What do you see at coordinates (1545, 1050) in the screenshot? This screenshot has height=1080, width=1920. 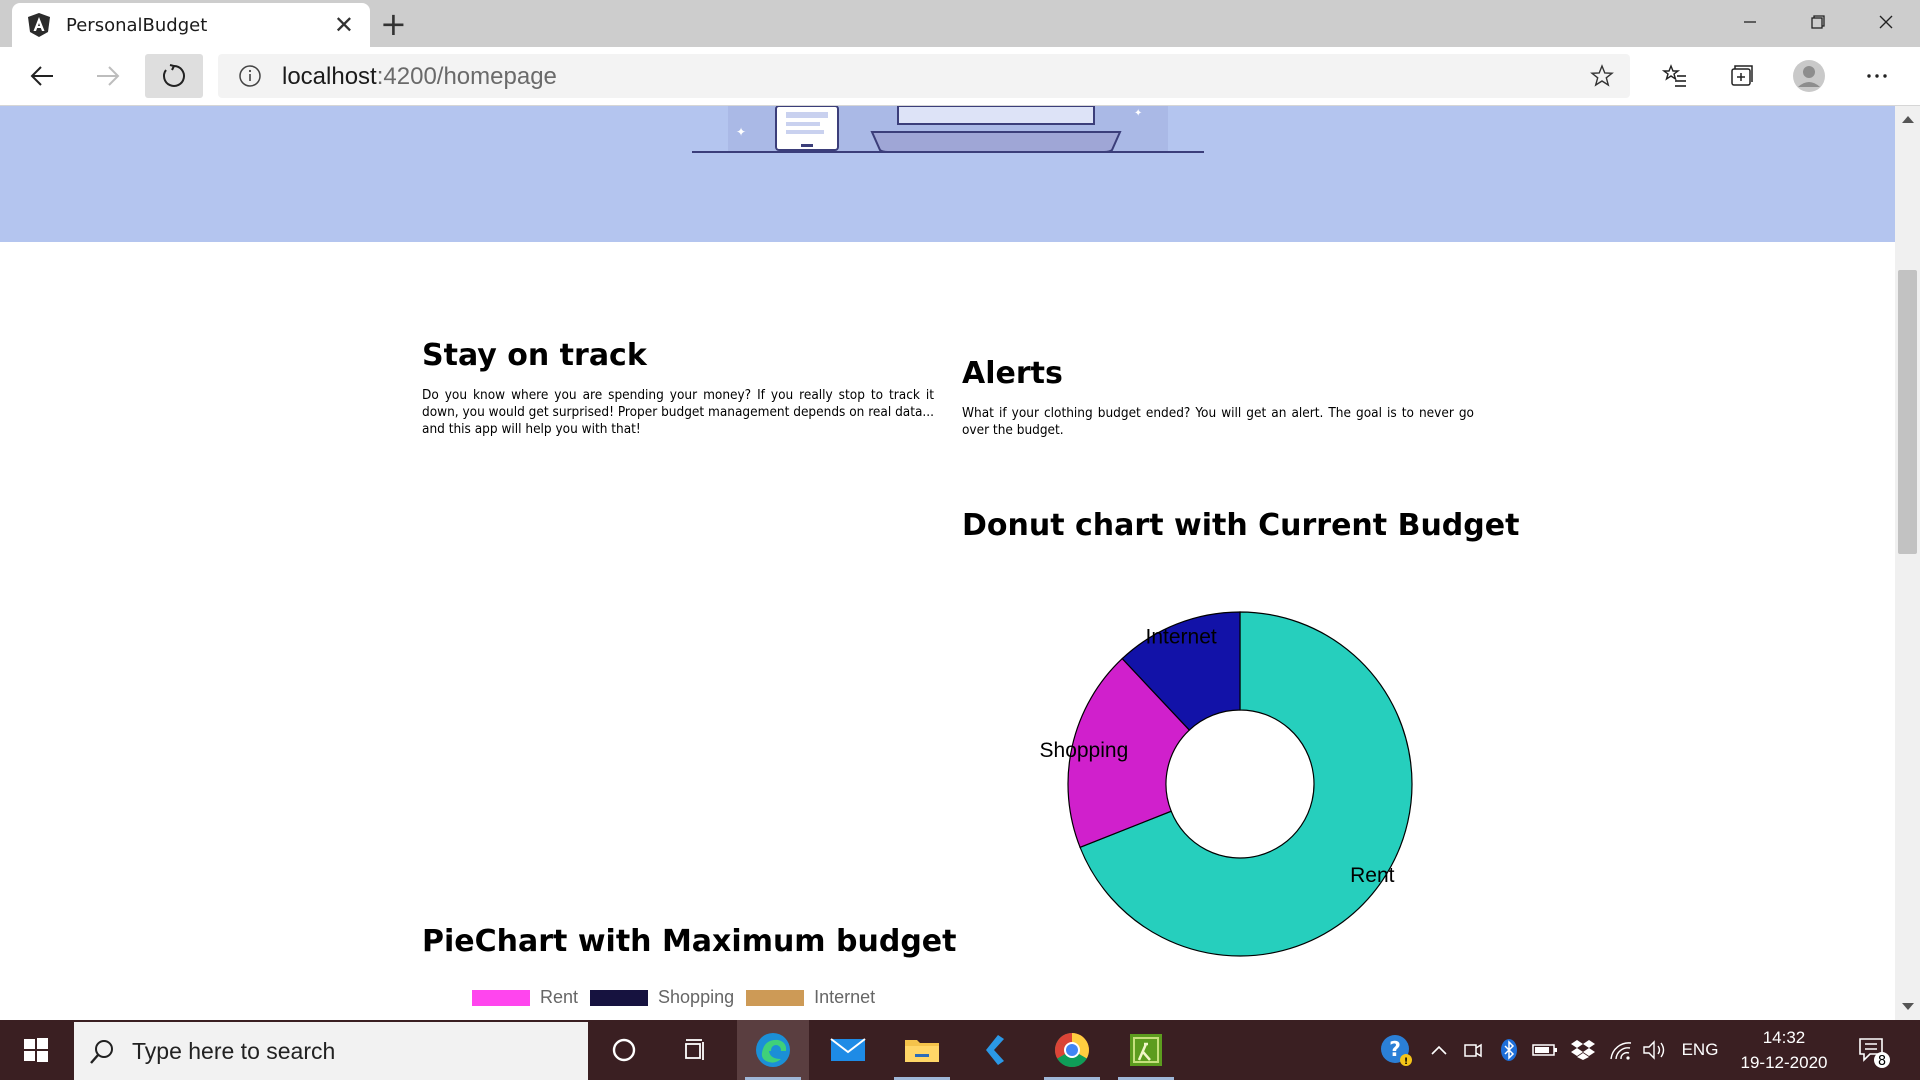 I see `battery-icon` at bounding box center [1545, 1050].